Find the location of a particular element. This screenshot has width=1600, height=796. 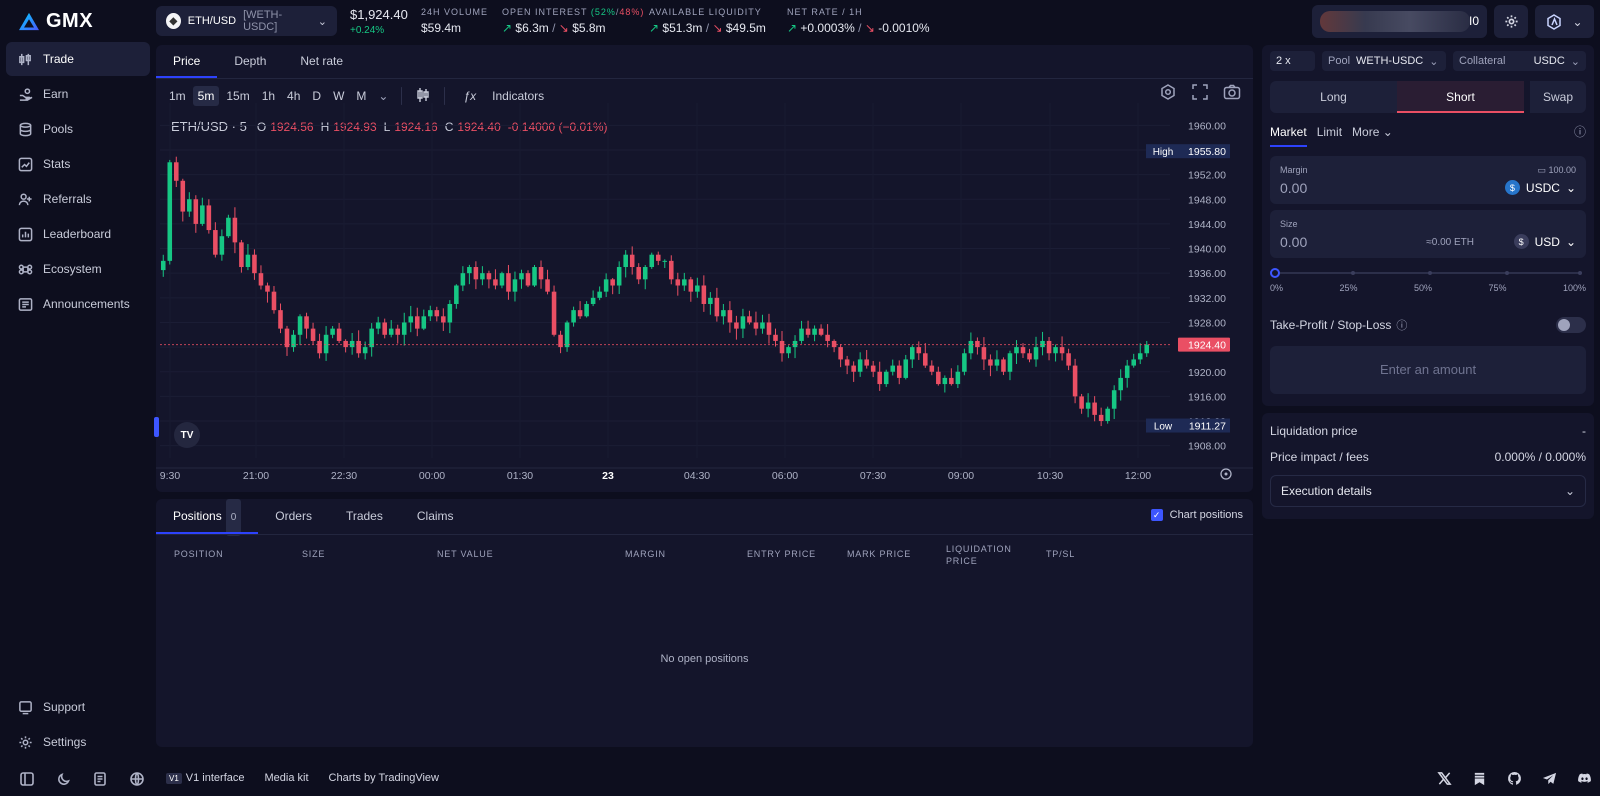

submit-button: Enter an amount is located at coordinates (1428, 370).